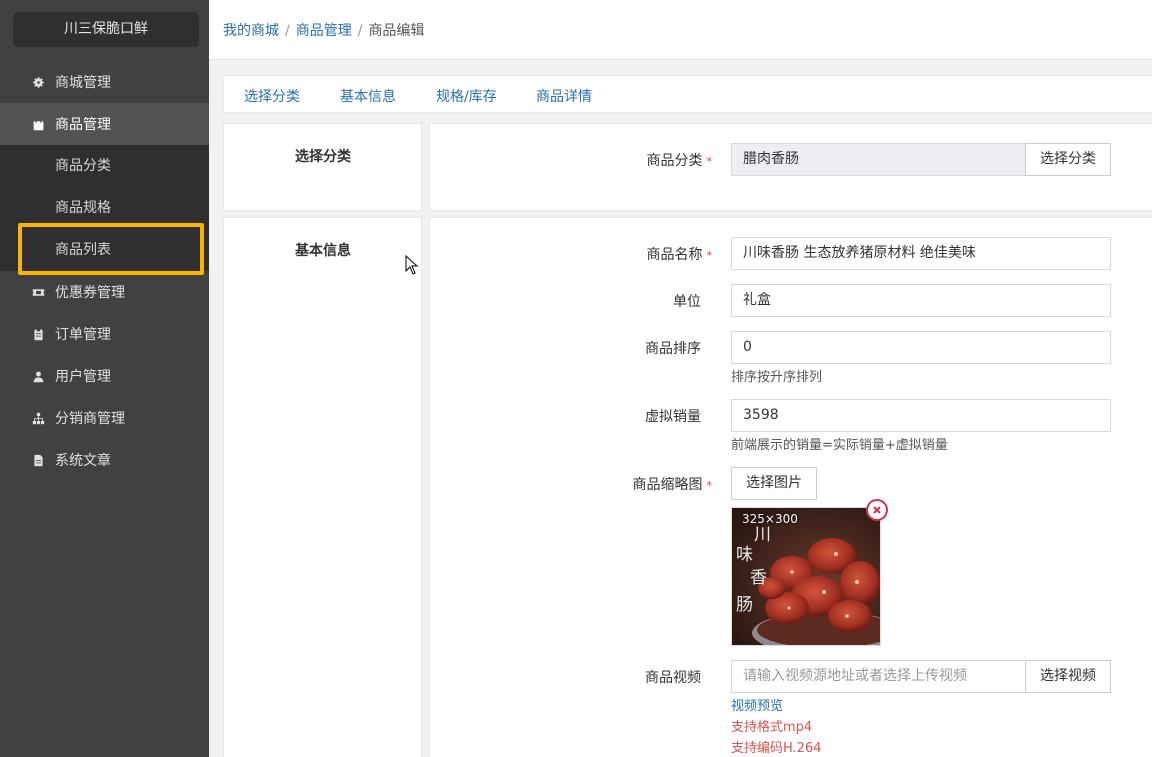 This screenshot has height=757, width=1152. What do you see at coordinates (396, 31) in the screenshot?
I see `breadcrumb-current: 商品编辑` at bounding box center [396, 31].